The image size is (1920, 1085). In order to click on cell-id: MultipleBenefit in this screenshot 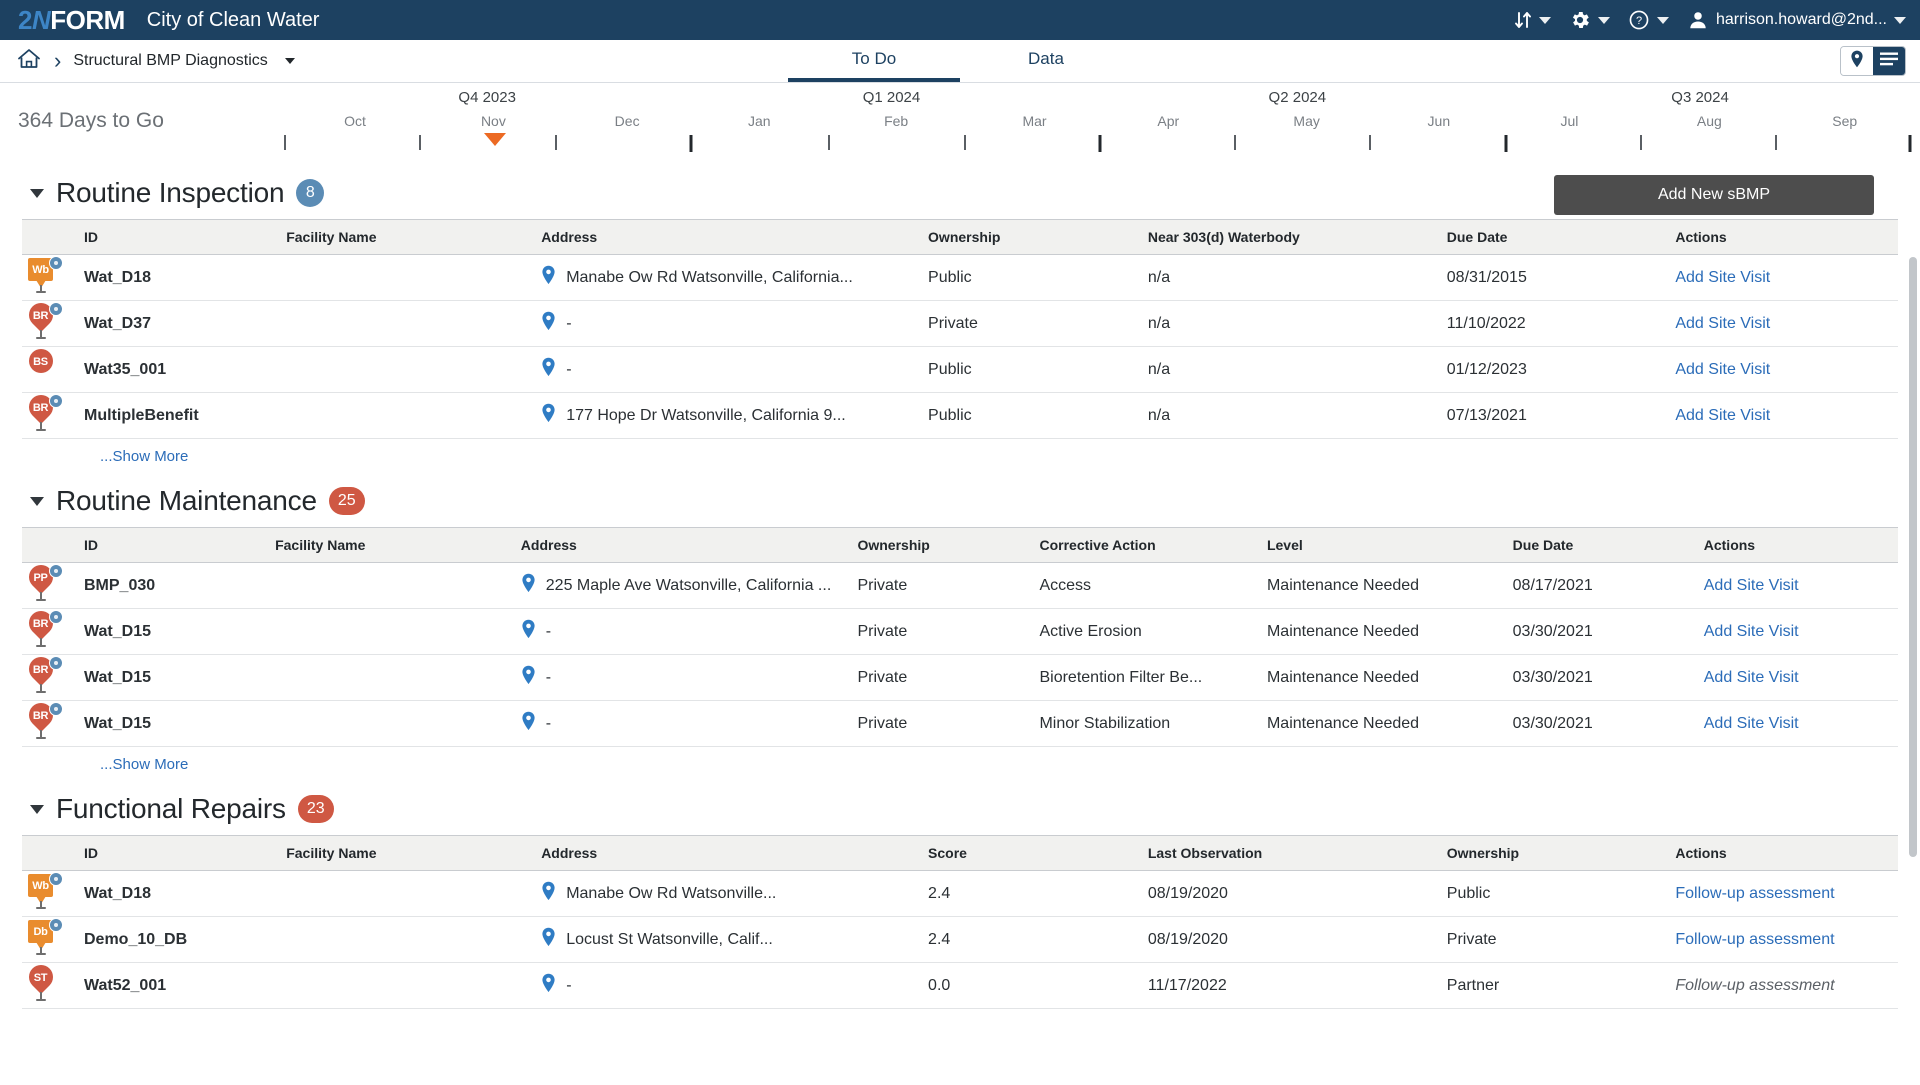, I will do `click(179, 415)`.